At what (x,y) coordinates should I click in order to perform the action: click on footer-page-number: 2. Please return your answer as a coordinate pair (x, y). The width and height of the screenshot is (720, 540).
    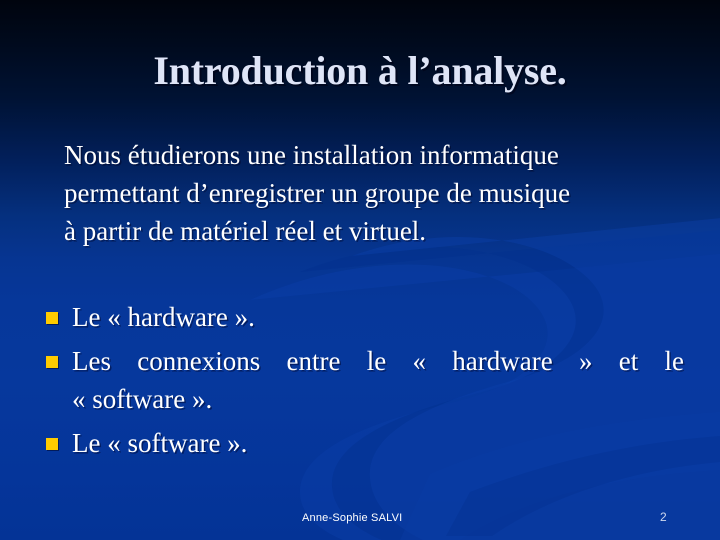
    Looking at the image, I should click on (663, 517).